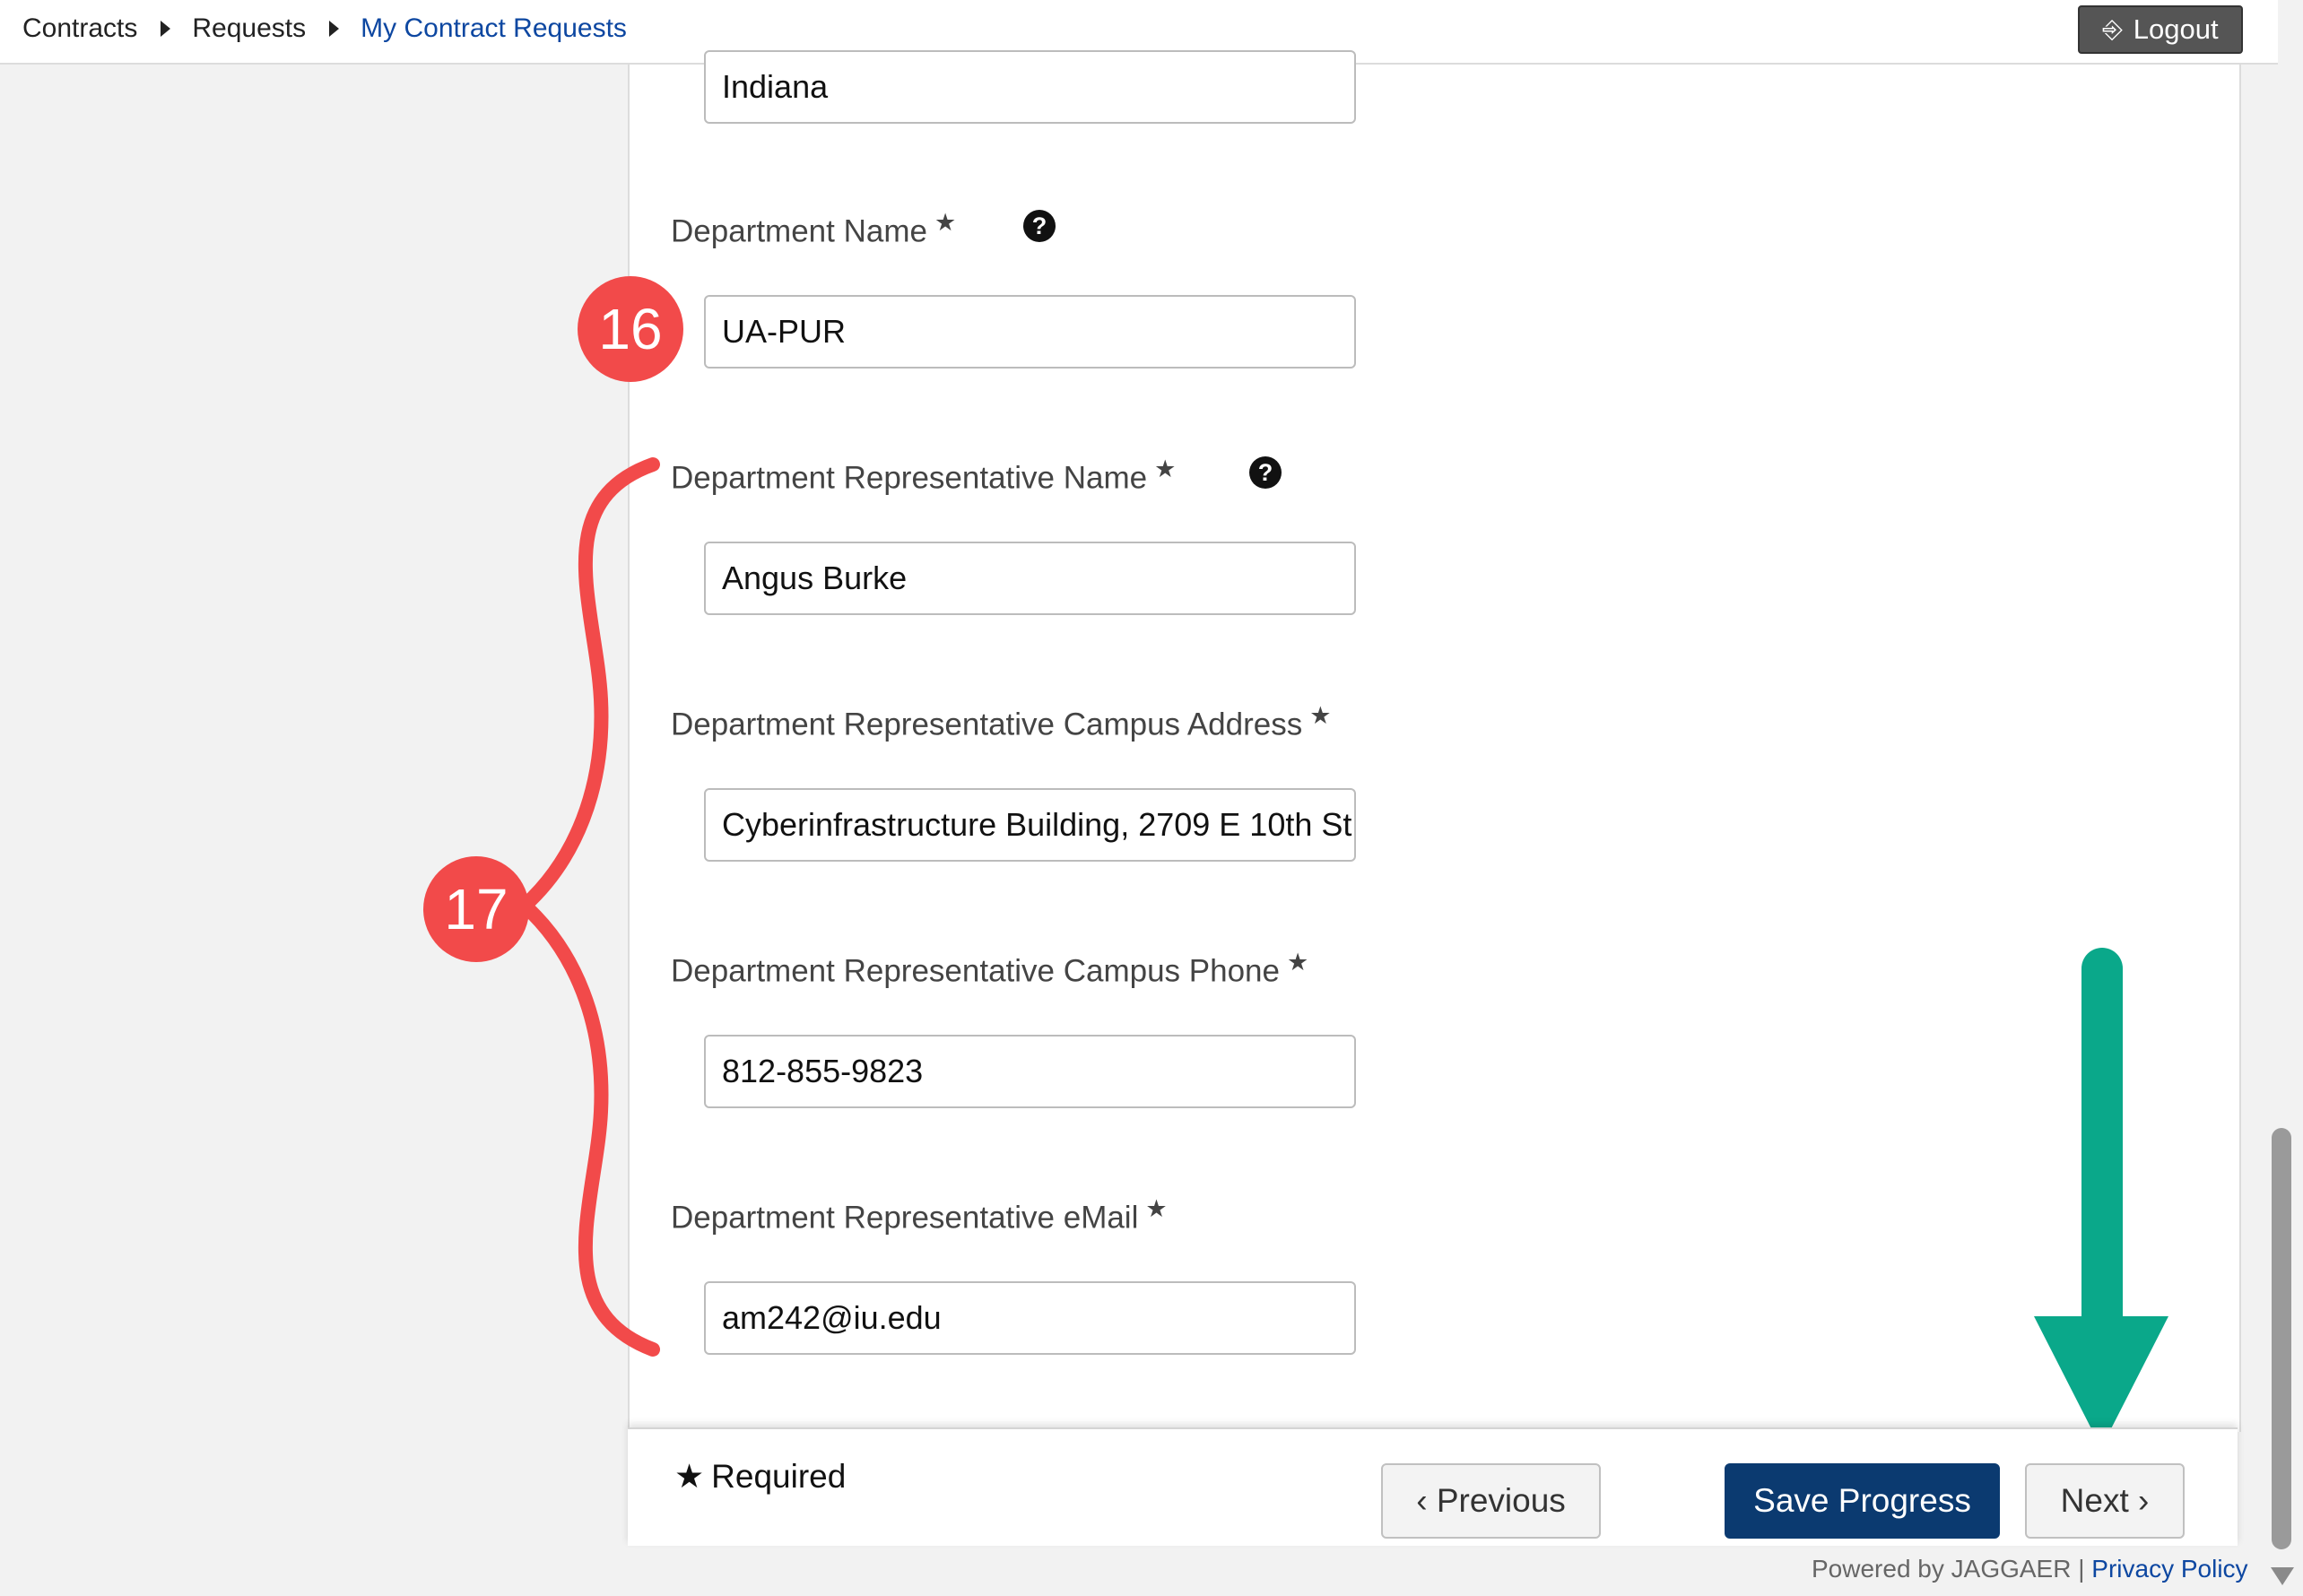 The height and width of the screenshot is (1596, 2303). Describe the element at coordinates (779, 1477) in the screenshot. I see `required-label: Required` at that location.